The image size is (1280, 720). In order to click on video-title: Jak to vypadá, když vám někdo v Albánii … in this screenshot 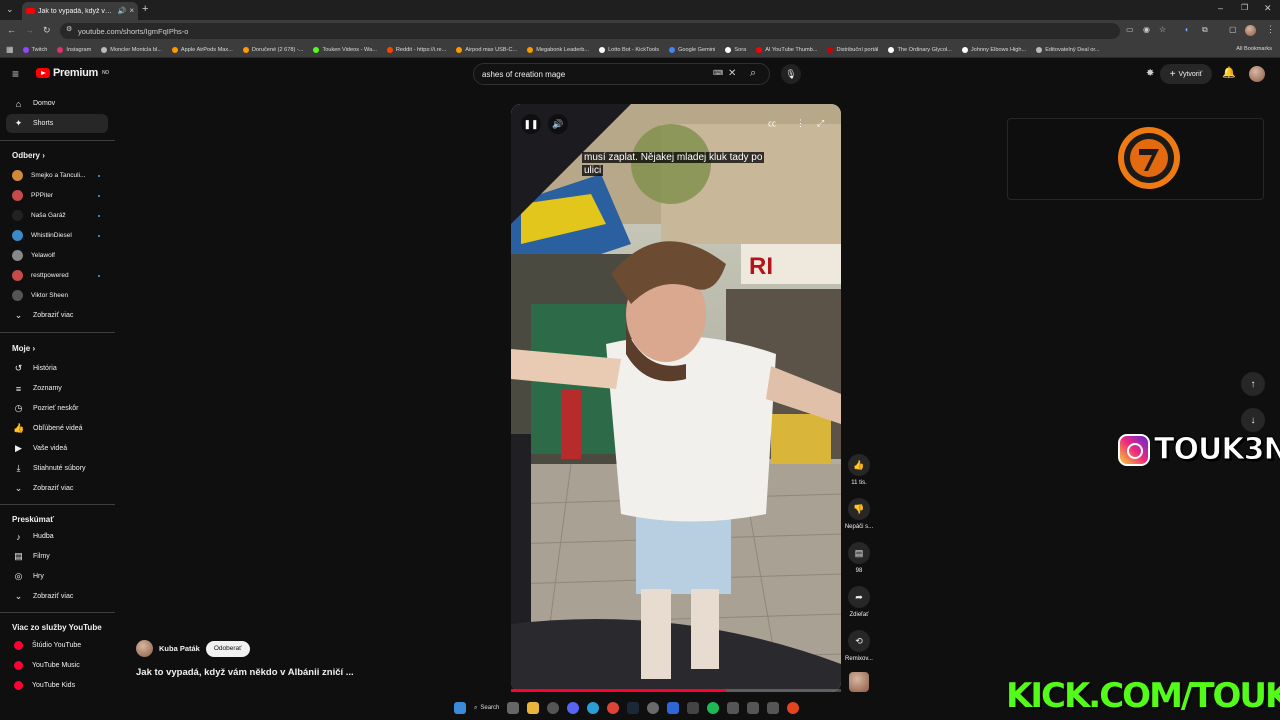, I will do `click(245, 672)`.